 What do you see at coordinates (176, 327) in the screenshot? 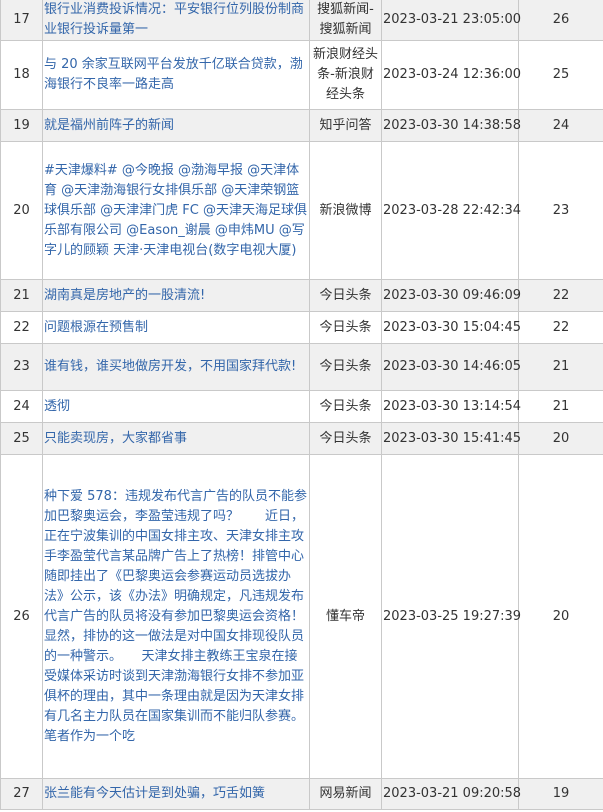
I see `row-title-link: 问题根源在预售制` at bounding box center [176, 327].